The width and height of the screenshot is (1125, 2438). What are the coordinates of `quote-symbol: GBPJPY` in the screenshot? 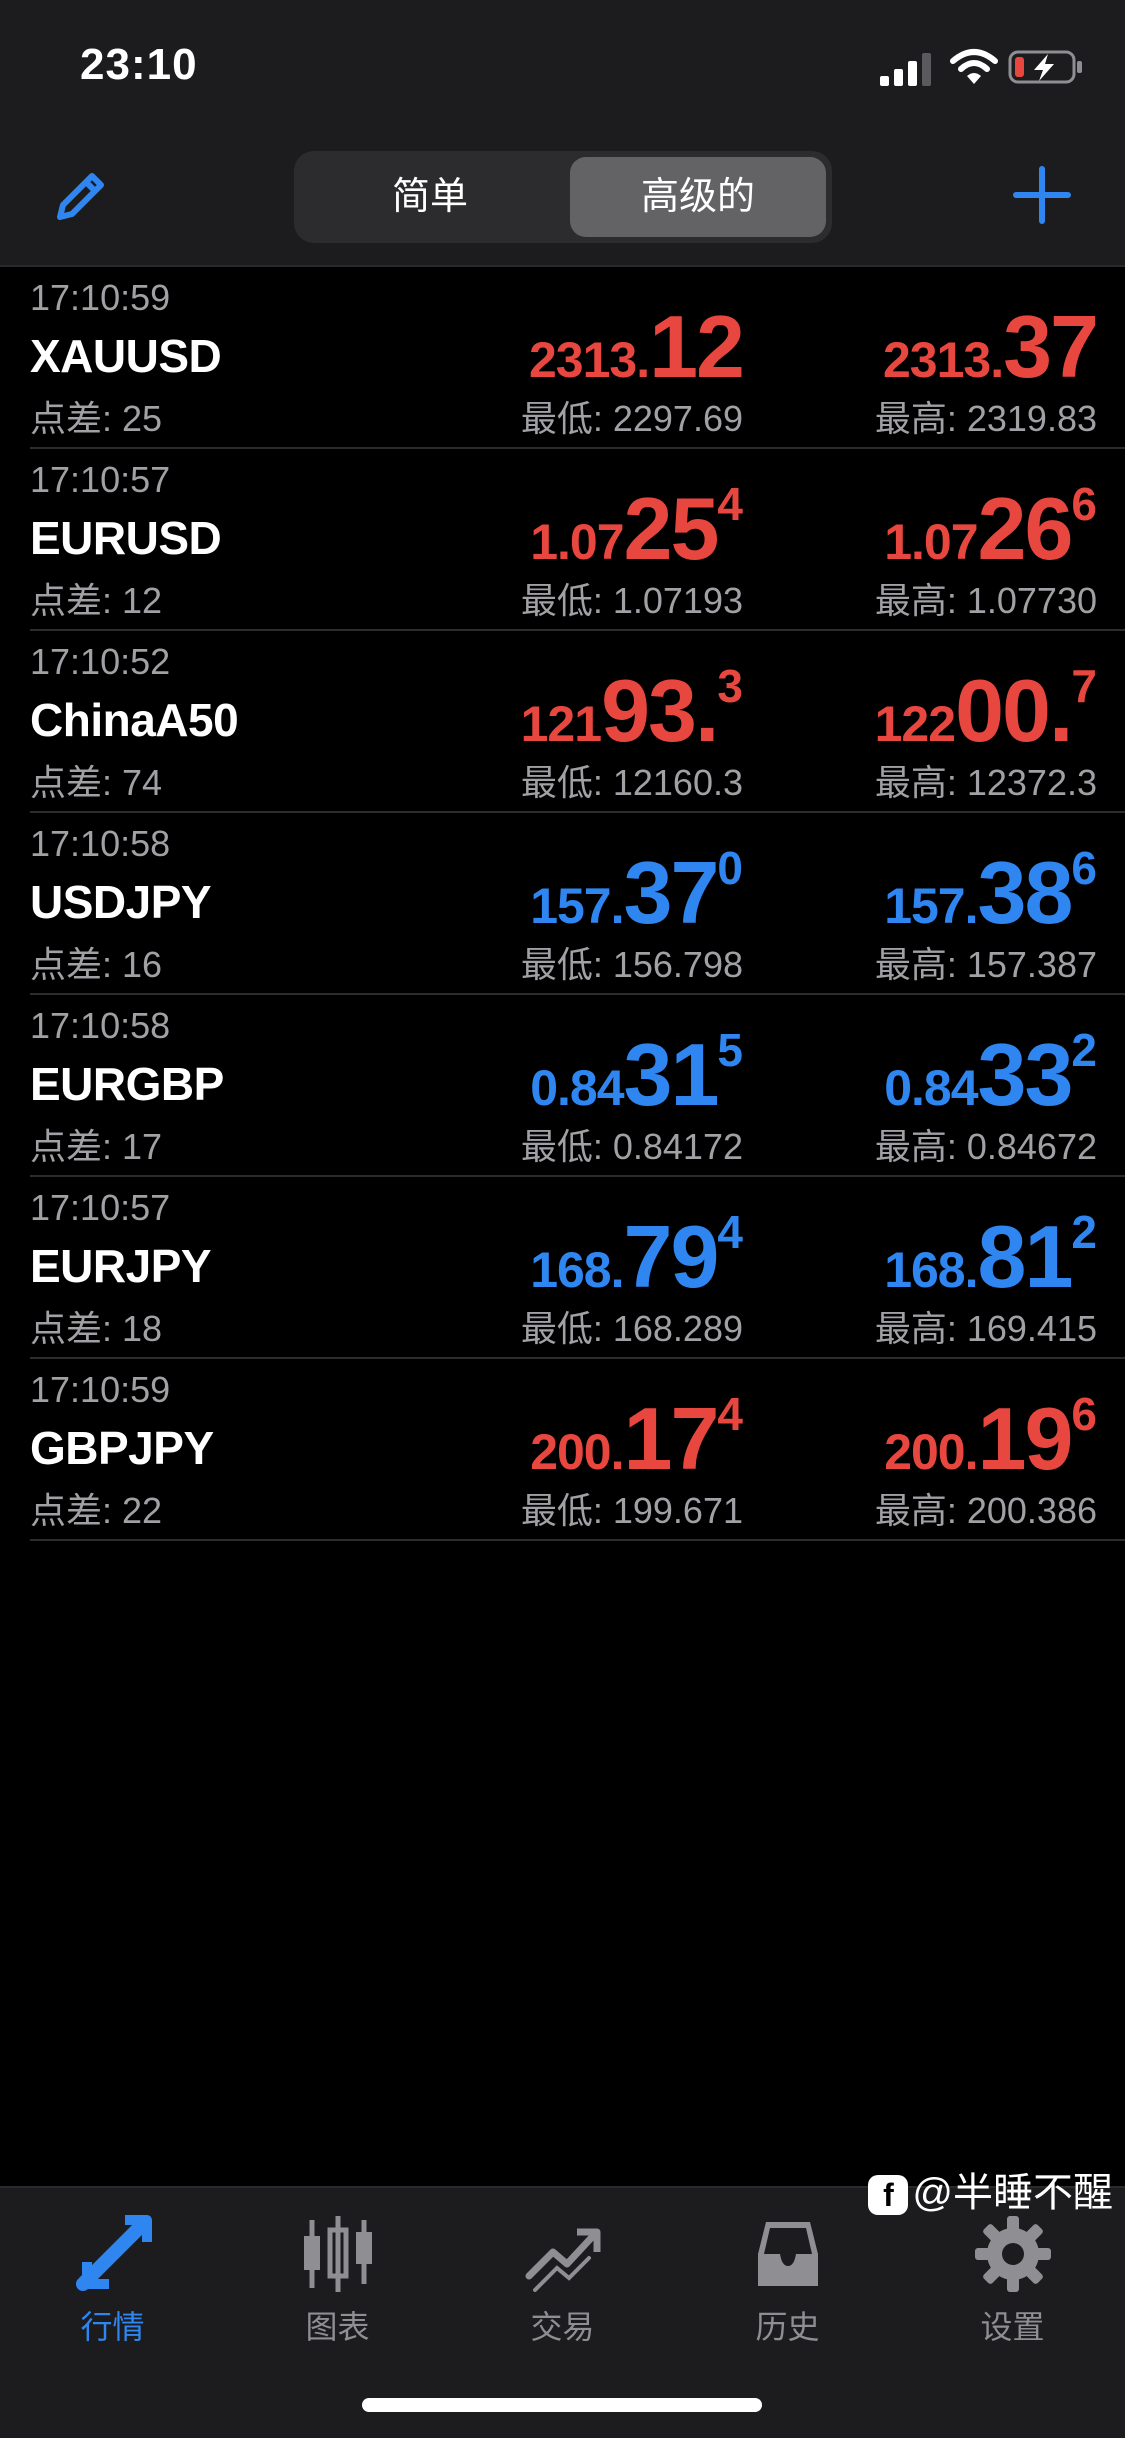 It's located at (122, 1448).